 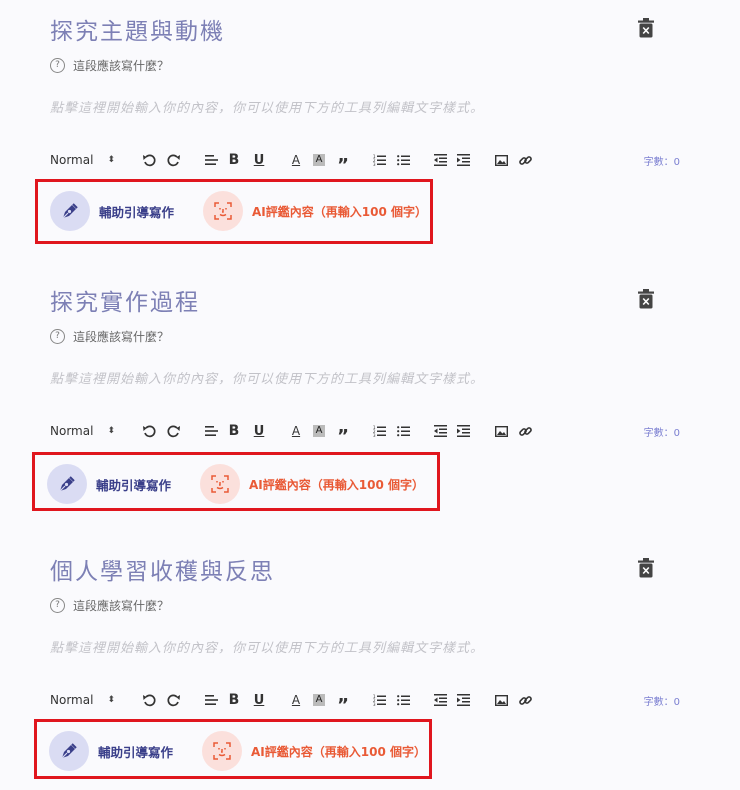 What do you see at coordinates (137, 32) in the screenshot?
I see `section-title: 探究主題與動機` at bounding box center [137, 32].